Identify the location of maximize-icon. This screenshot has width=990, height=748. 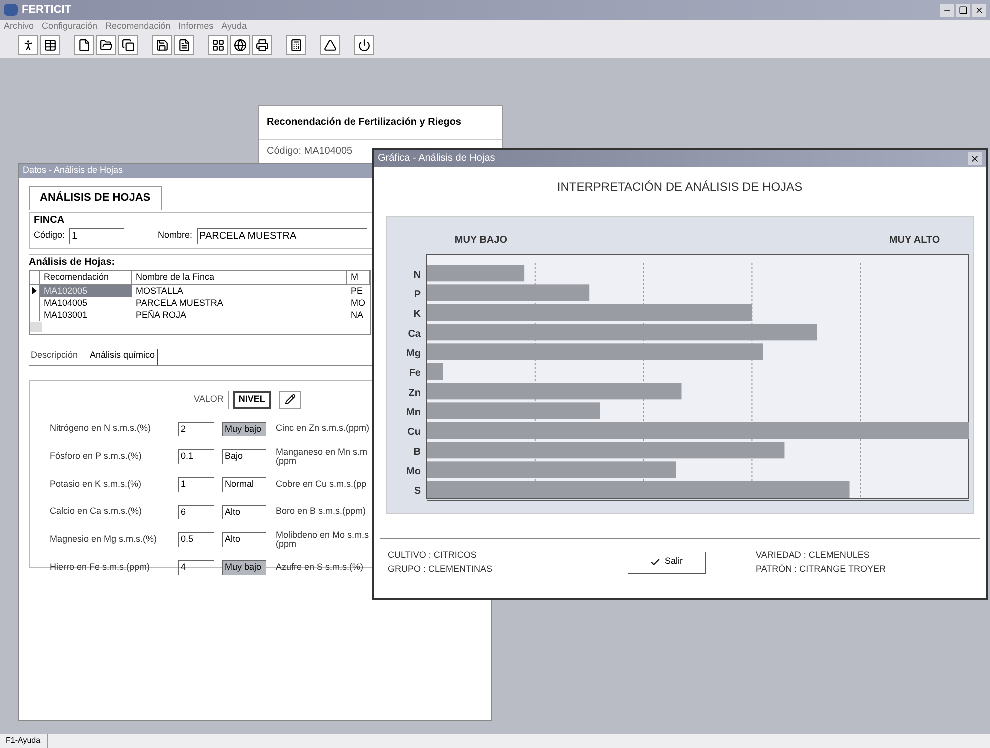
(963, 10).